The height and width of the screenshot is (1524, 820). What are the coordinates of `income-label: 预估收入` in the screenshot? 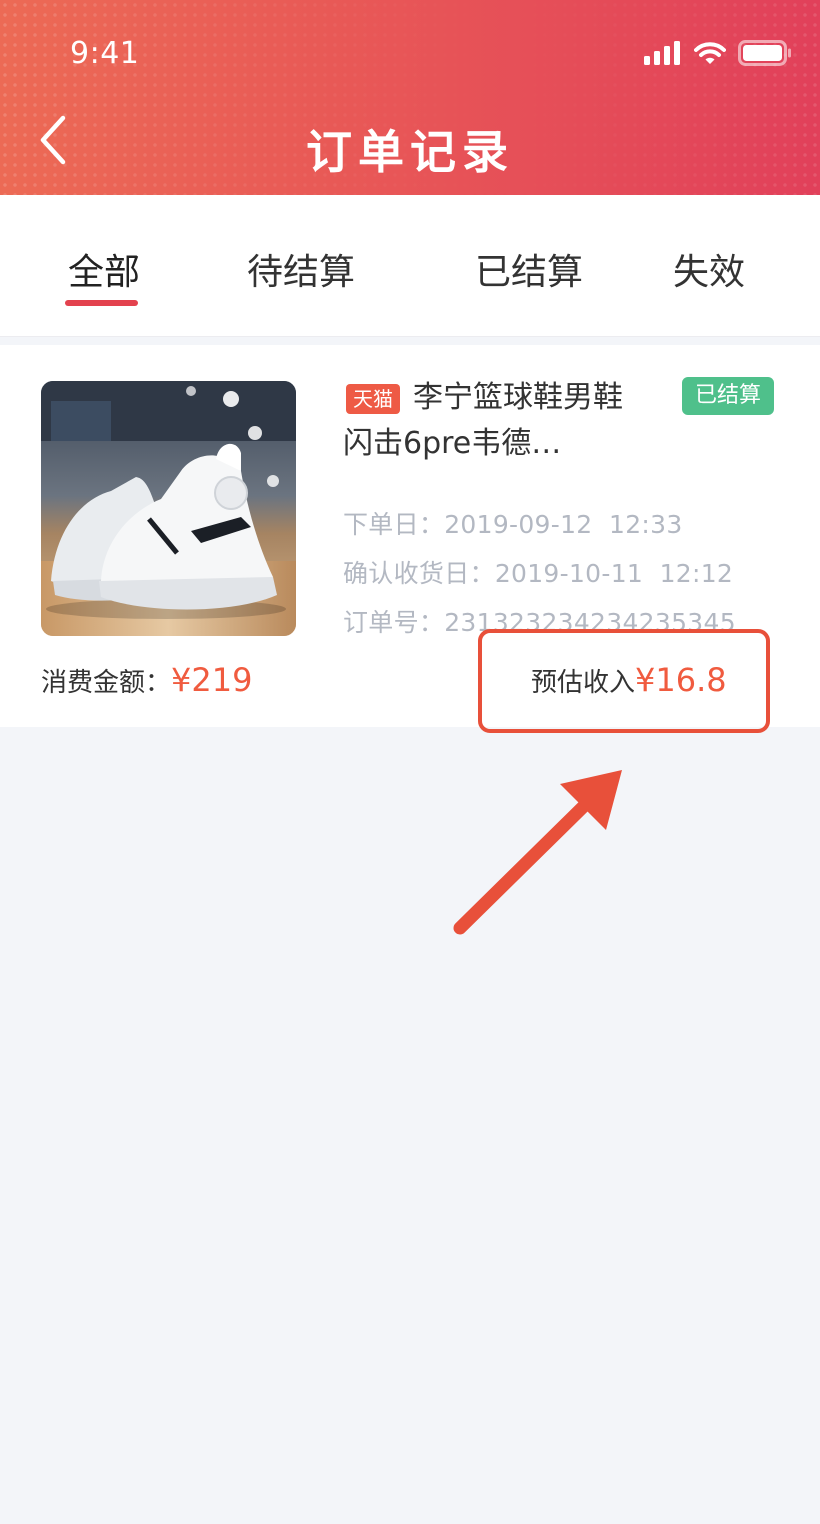 It's located at (583, 683).